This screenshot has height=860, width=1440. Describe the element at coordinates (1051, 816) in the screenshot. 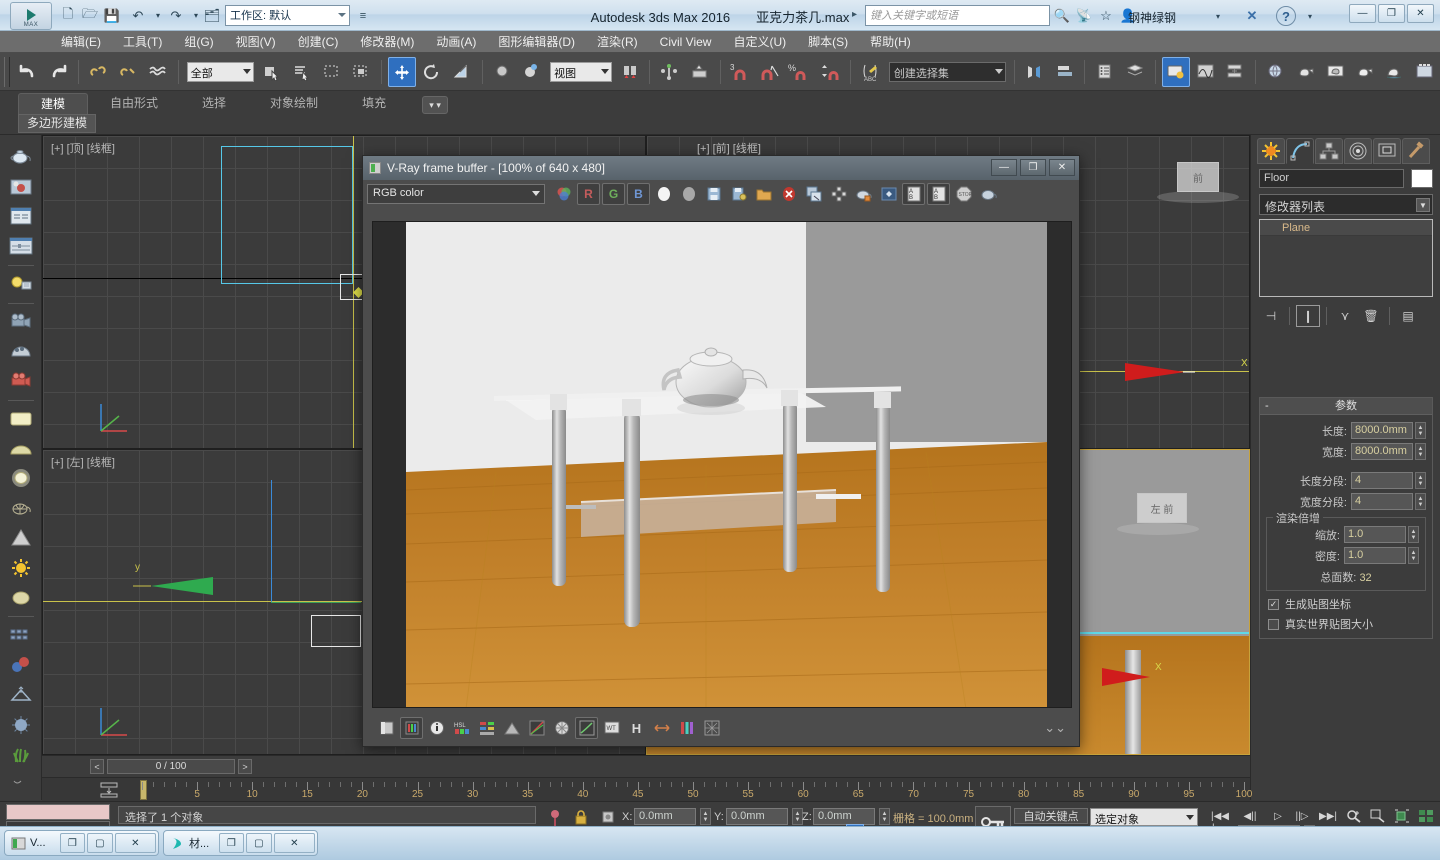

I see `auto-key-button: 自动关键点` at that location.